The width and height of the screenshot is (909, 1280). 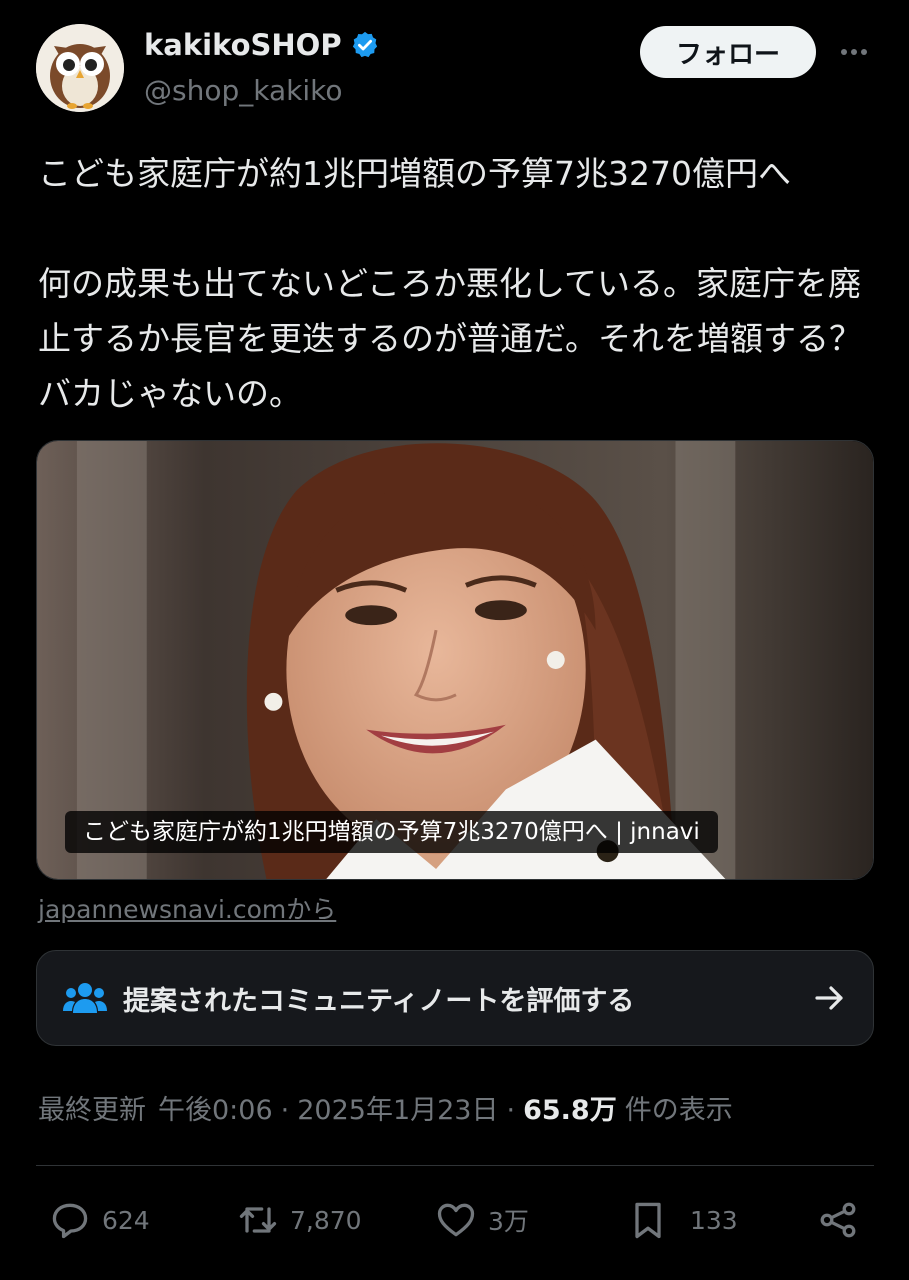 What do you see at coordinates (243, 90) in the screenshot?
I see `user-handle: @shop_kakiko` at bounding box center [243, 90].